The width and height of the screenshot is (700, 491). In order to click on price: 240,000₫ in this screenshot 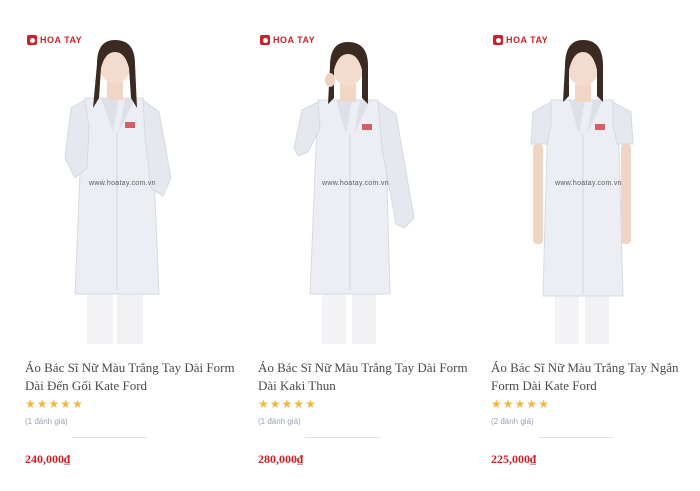, I will do `click(48, 459)`.